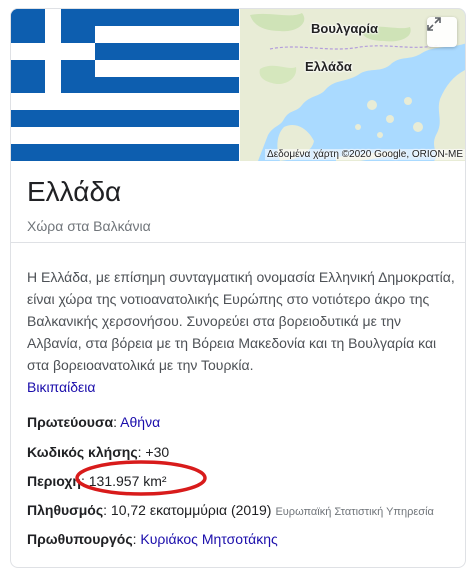 The width and height of the screenshot is (474, 568). I want to click on map-label-bulgaria: Βουλγαρία, so click(344, 28).